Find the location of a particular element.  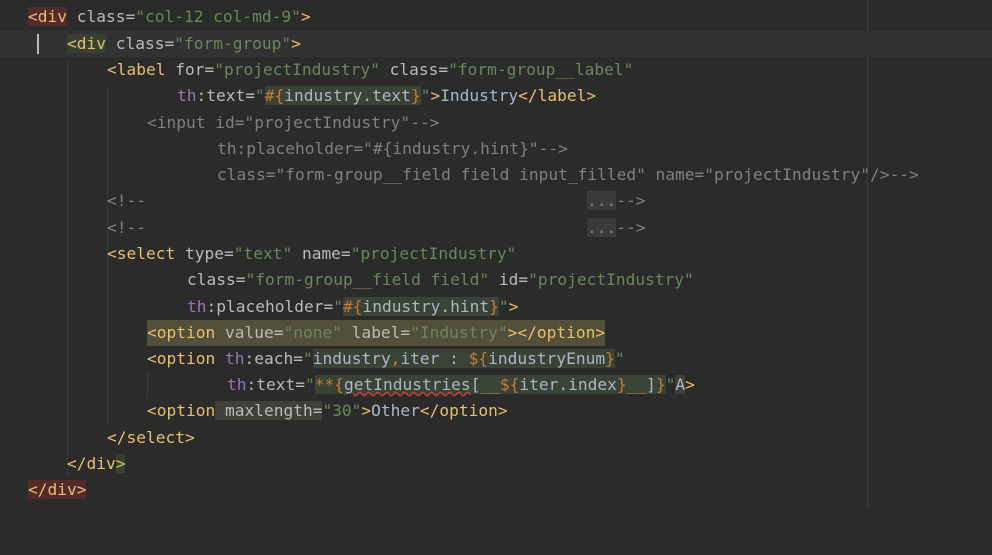

code-line-17: </select> is located at coordinates (496, 438).